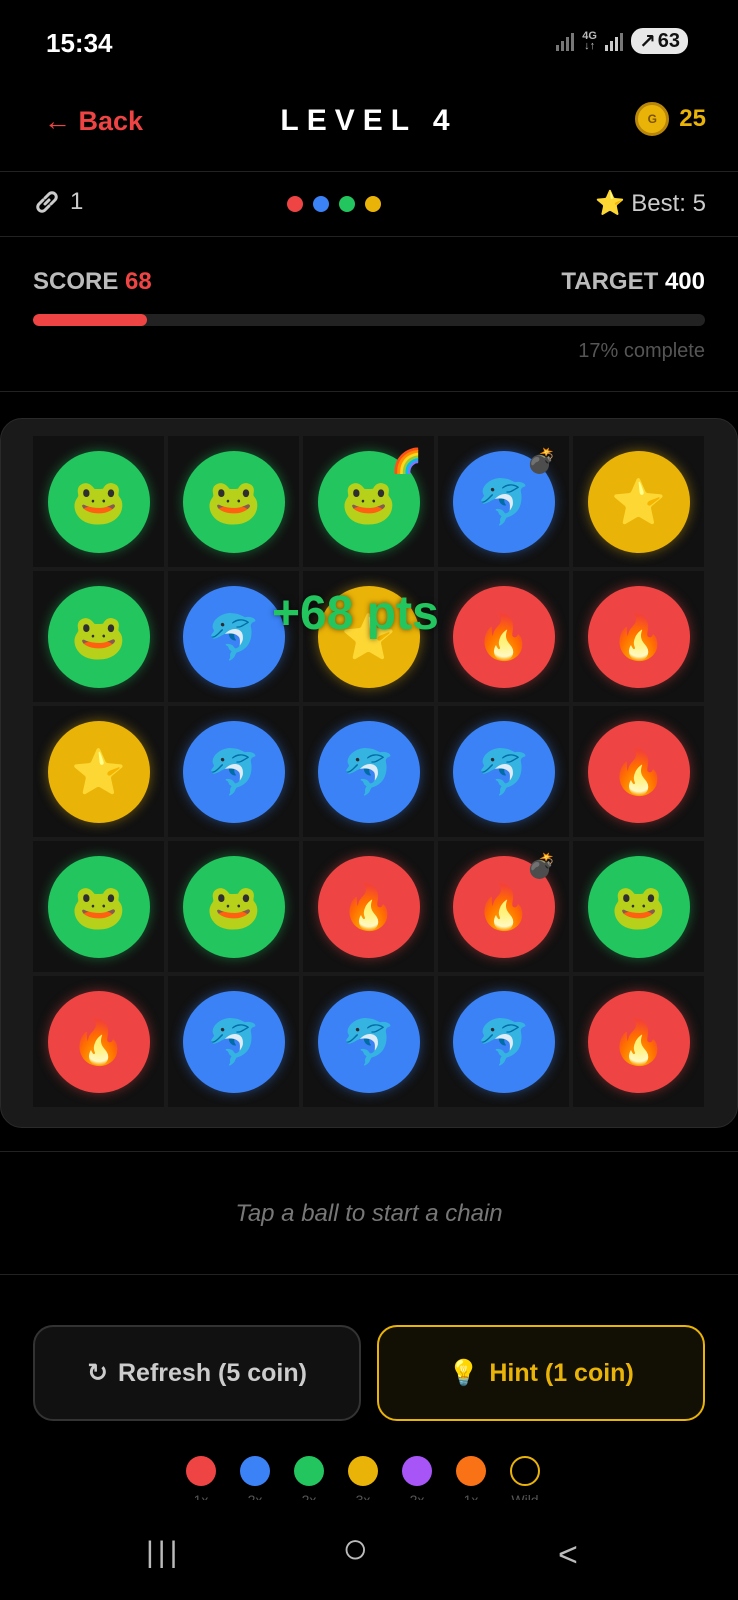 The image size is (738, 1600). What do you see at coordinates (369, 43) in the screenshot?
I see `status-bar: 15:34 4G ↓↑ ↗ 63` at bounding box center [369, 43].